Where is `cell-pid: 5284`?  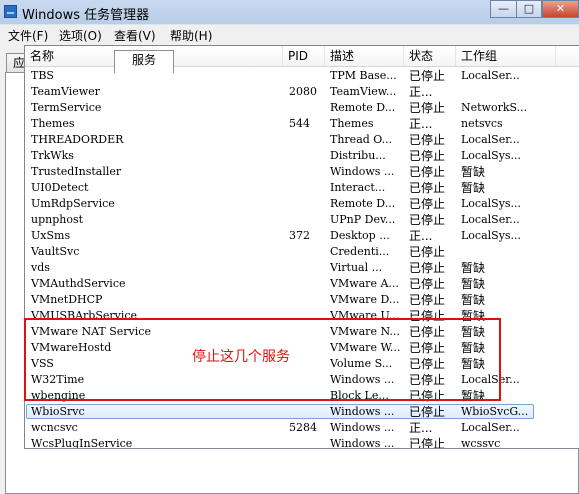
cell-pid: 5284 is located at coordinates (303, 427).